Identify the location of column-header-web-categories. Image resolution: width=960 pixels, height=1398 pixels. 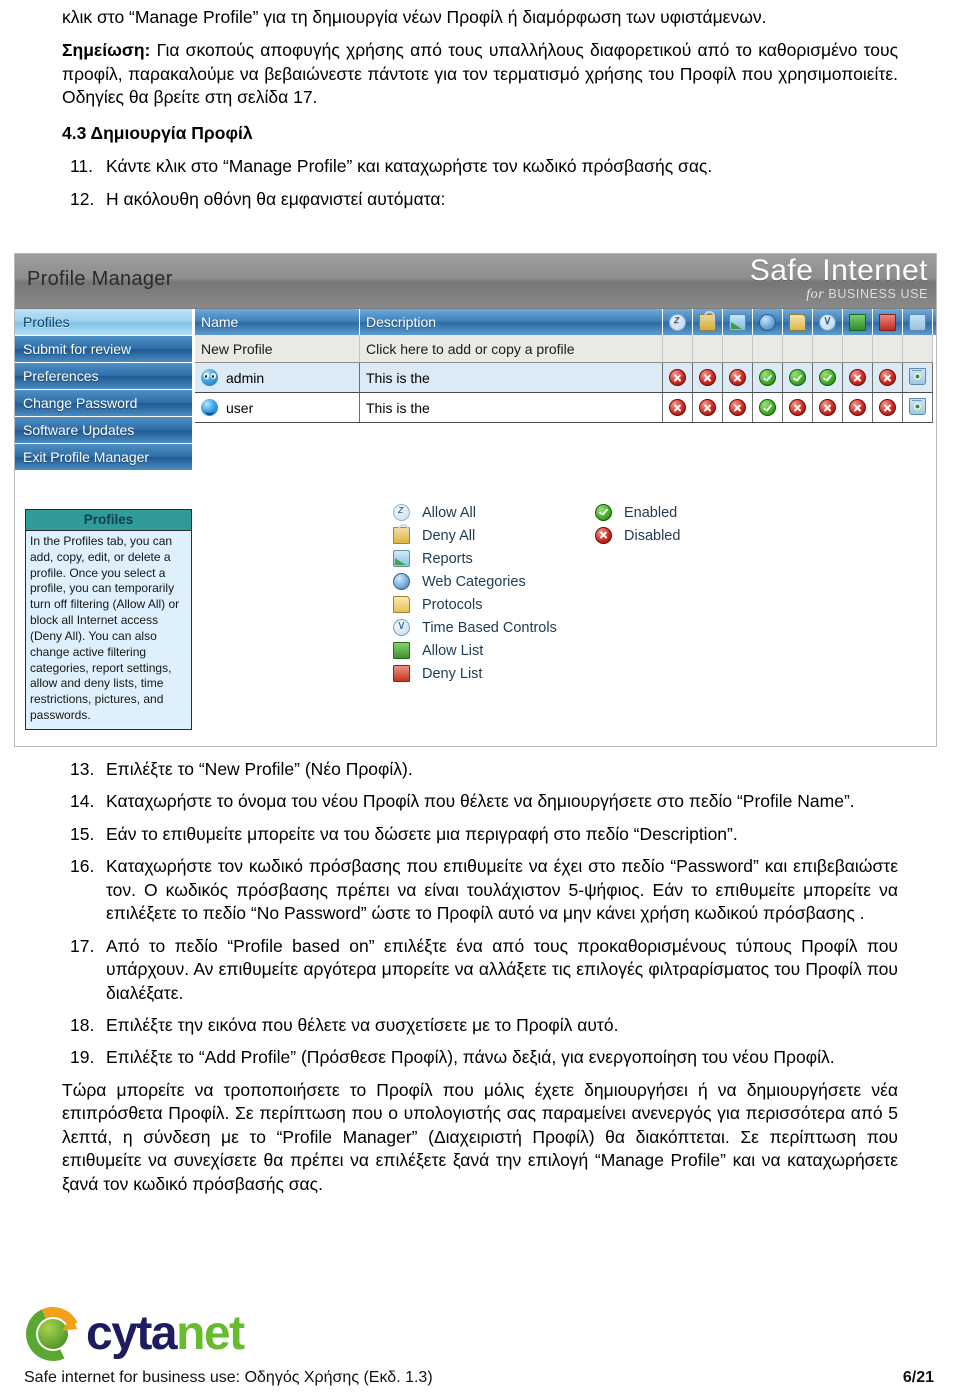
(767, 322).